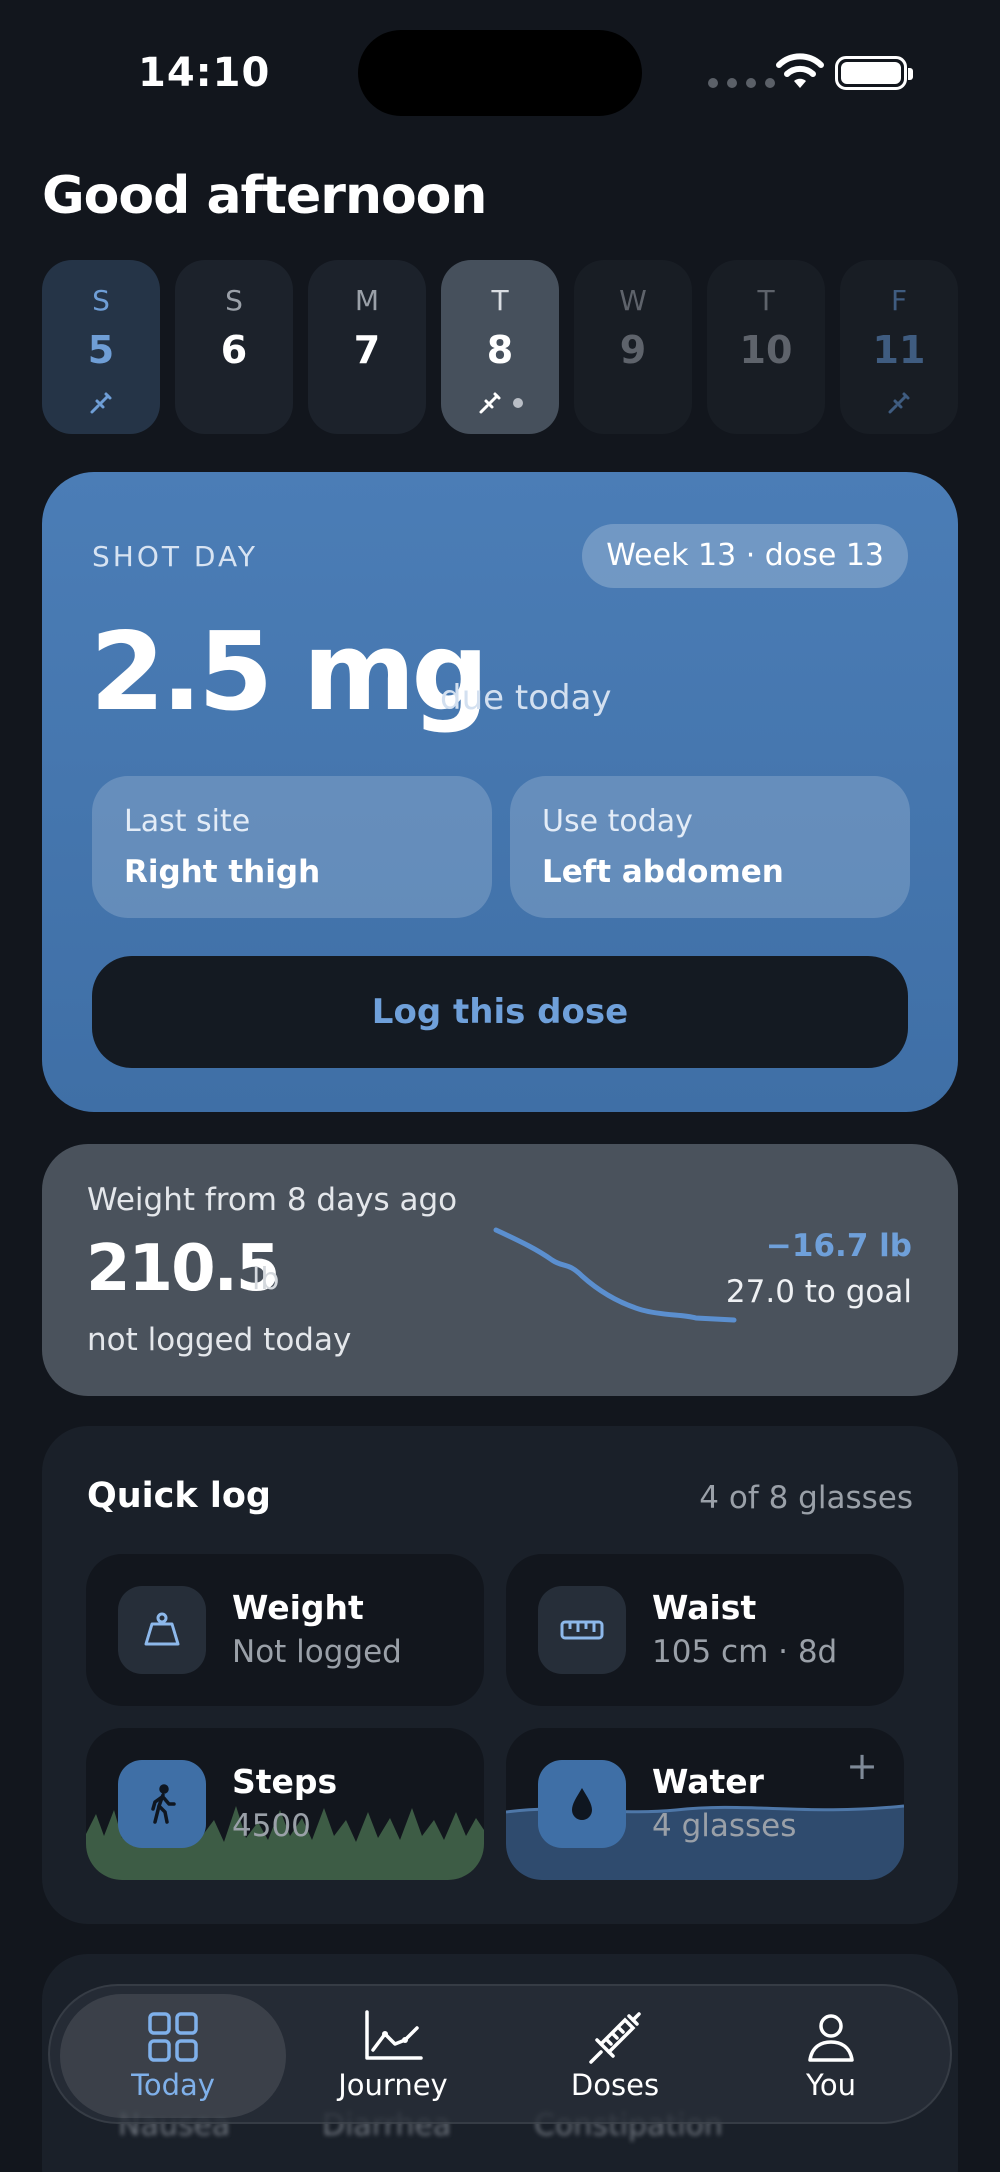 Image resolution: width=1000 pixels, height=2172 pixels. What do you see at coordinates (899, 300) in the screenshot?
I see `day-letter: F` at bounding box center [899, 300].